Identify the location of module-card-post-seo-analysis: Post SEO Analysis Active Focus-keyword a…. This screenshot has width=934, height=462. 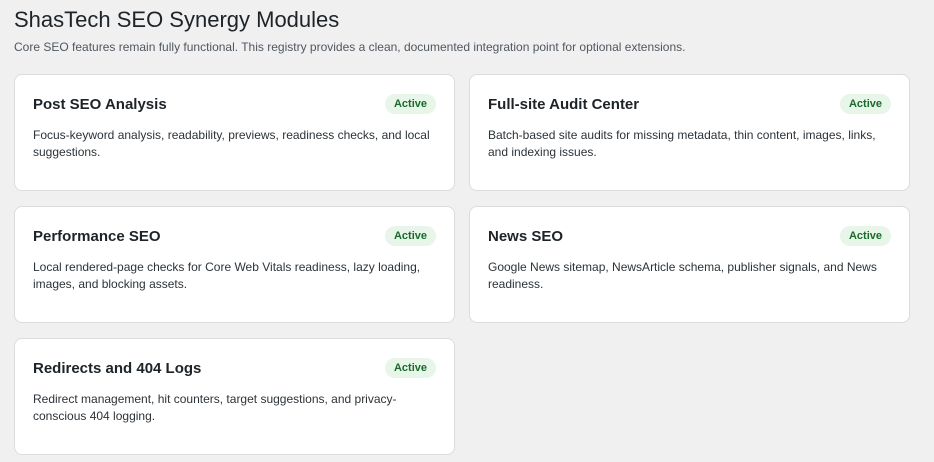
(234, 132).